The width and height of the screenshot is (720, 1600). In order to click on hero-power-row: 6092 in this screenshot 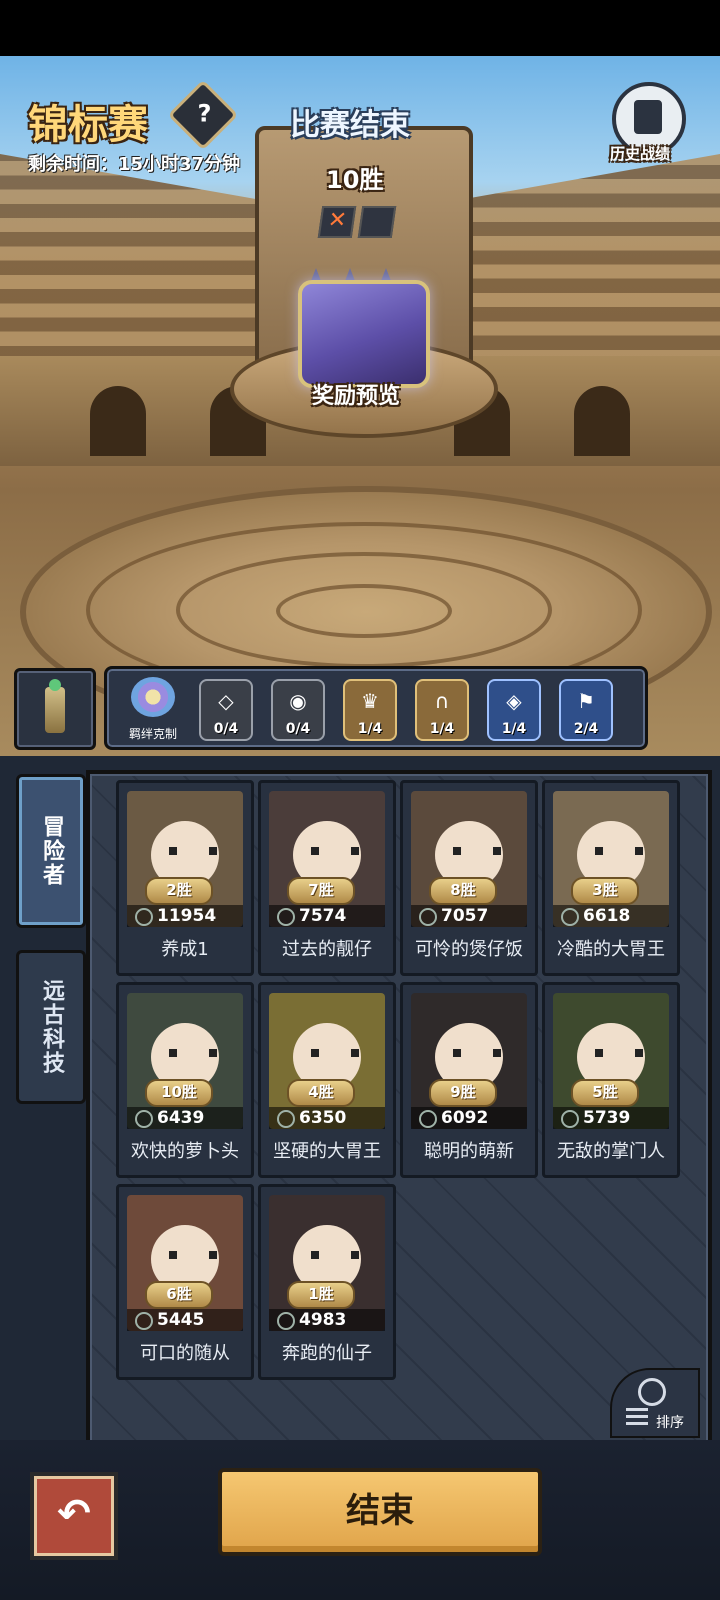, I will do `click(469, 1118)`.